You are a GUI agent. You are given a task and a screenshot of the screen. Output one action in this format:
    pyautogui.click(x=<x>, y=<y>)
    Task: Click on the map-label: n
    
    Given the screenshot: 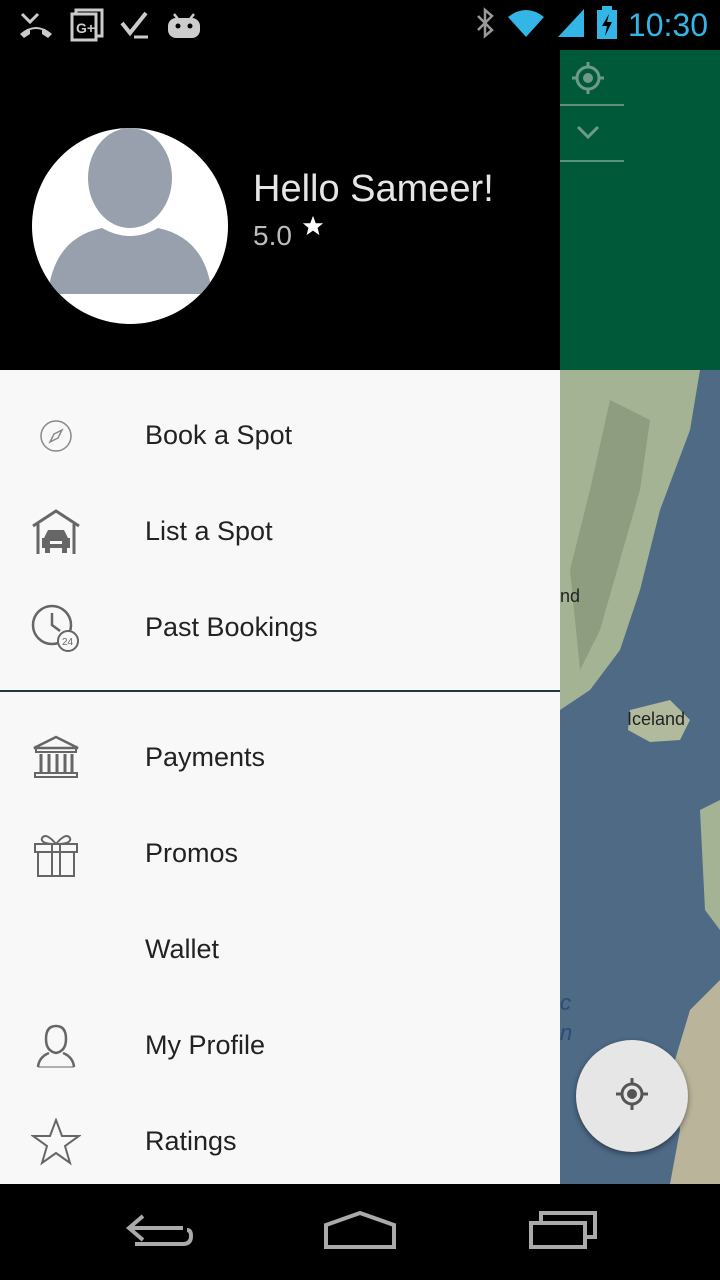 What is the action you would take?
    pyautogui.click(x=566, y=1032)
    